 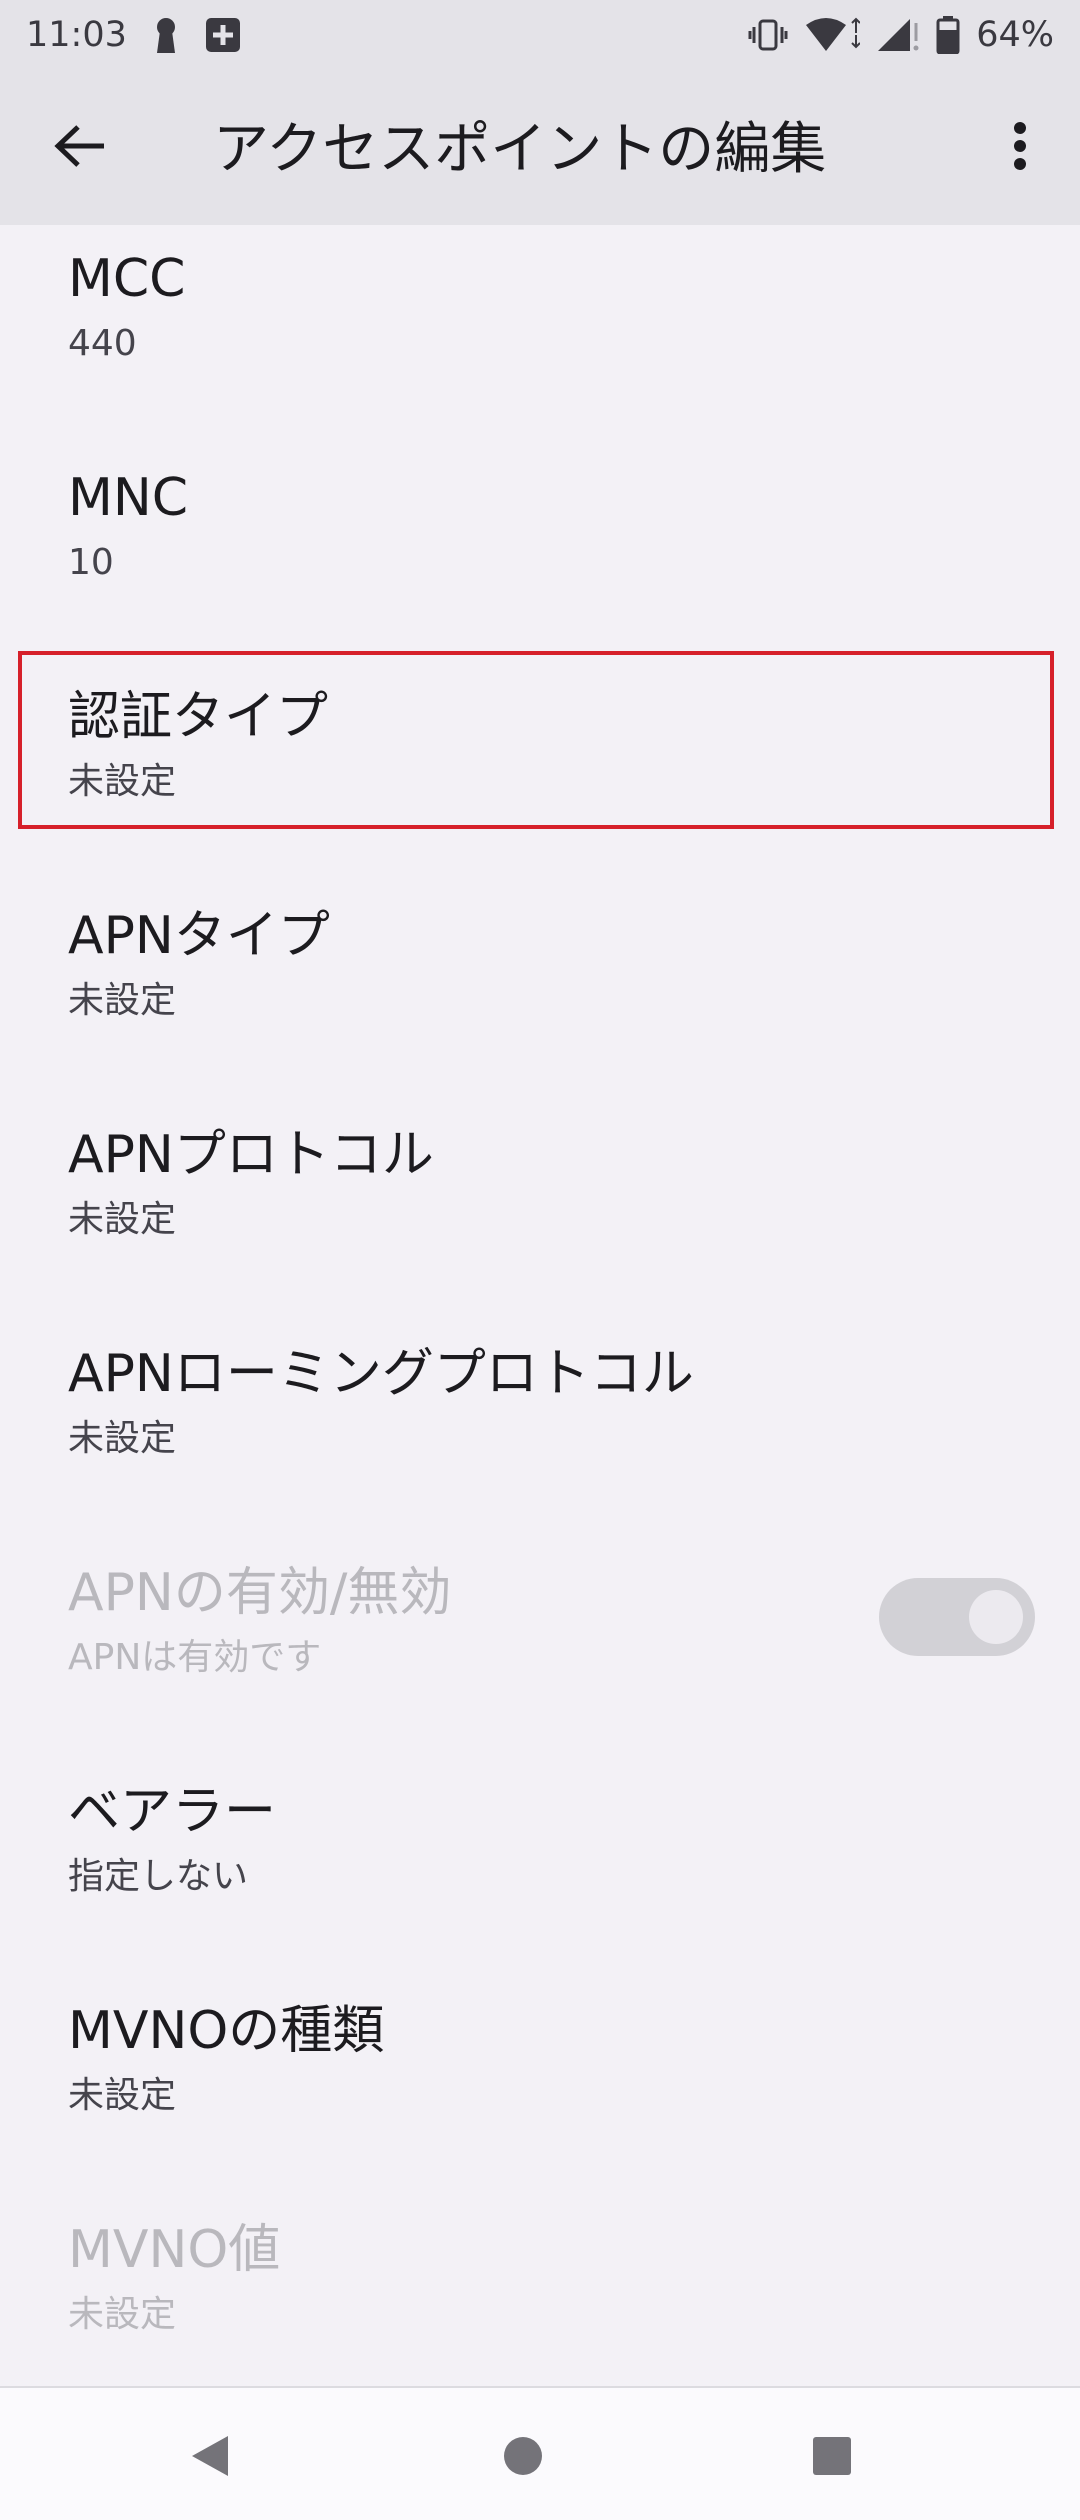 What do you see at coordinates (76, 35) in the screenshot?
I see `status-time: 11:03` at bounding box center [76, 35].